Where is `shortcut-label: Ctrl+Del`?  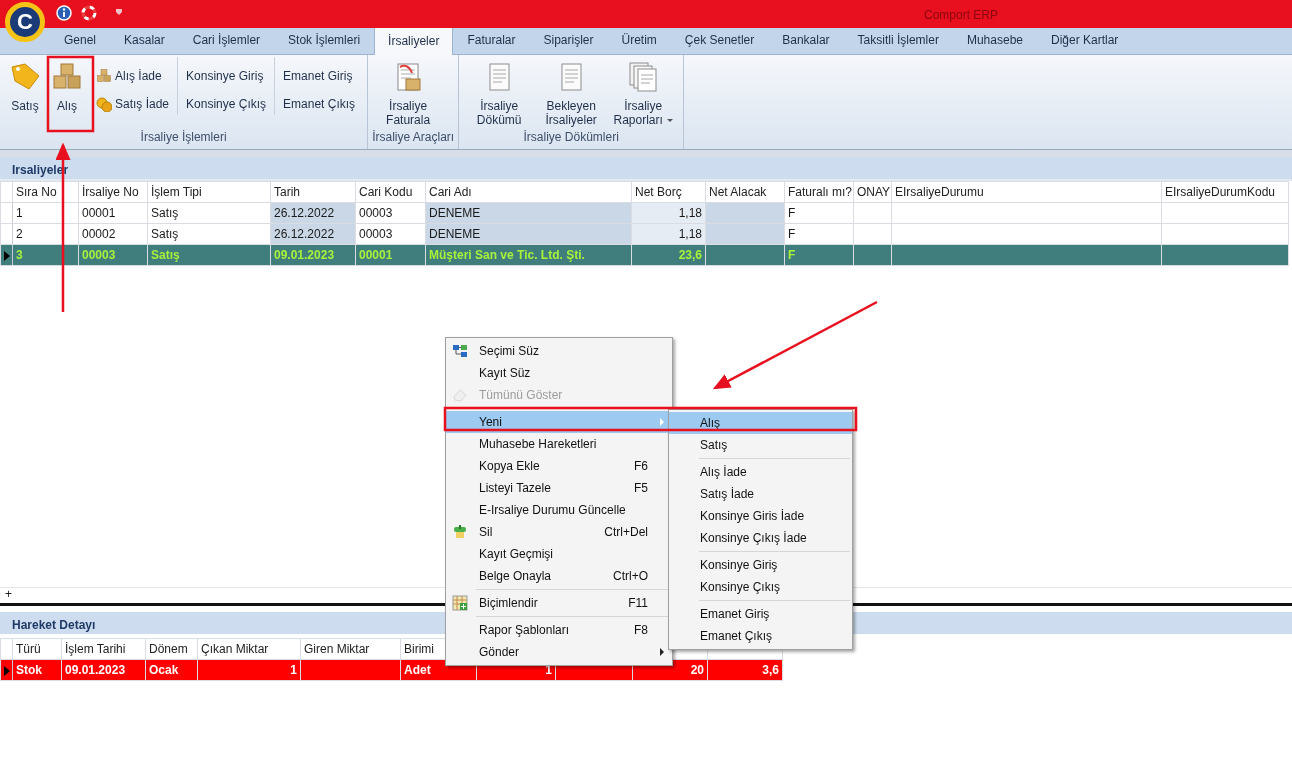
shortcut-label: Ctrl+Del is located at coordinates (626, 532).